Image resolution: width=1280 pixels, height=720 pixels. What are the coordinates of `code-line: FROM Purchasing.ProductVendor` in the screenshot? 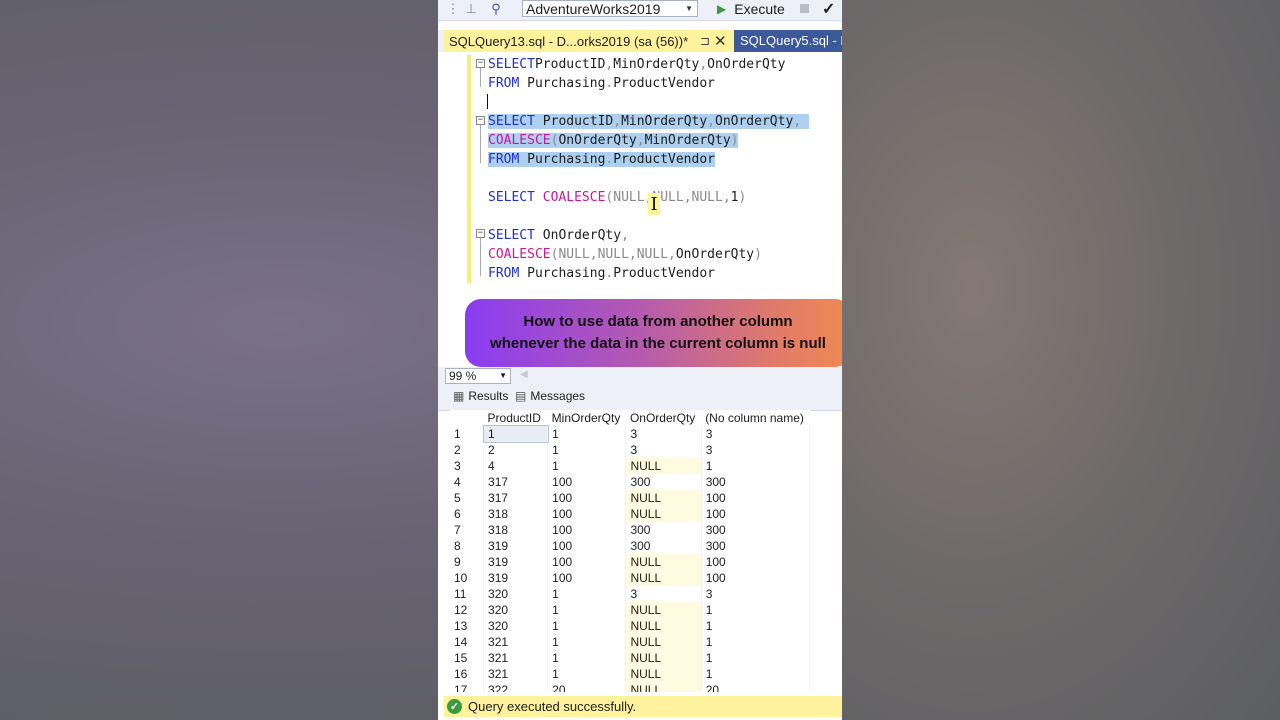 It's located at (601, 83).